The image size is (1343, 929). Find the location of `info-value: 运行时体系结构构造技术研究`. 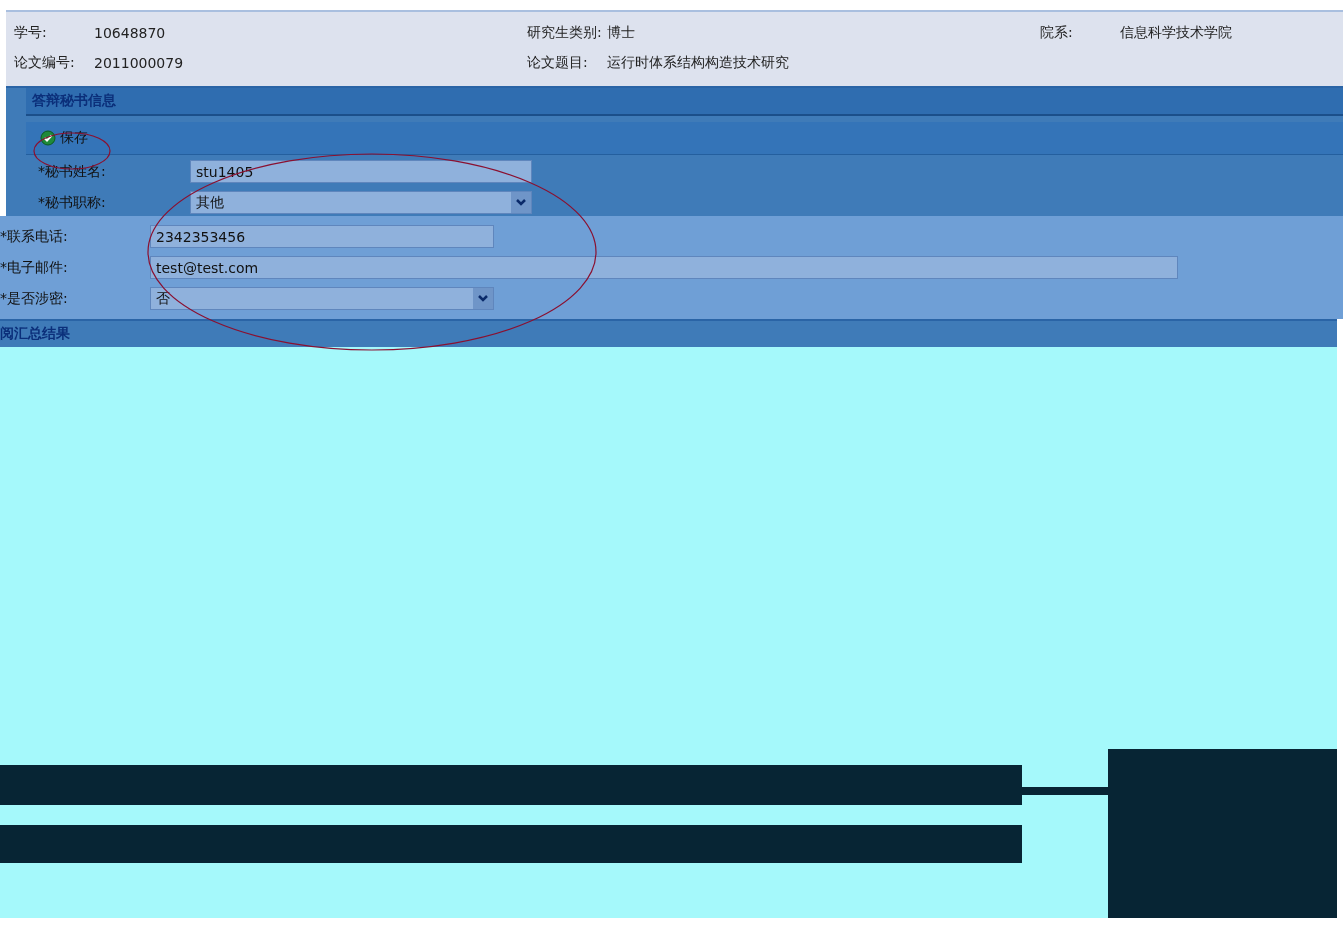

info-value: 运行时体系结构构造技术研究 is located at coordinates (698, 63).